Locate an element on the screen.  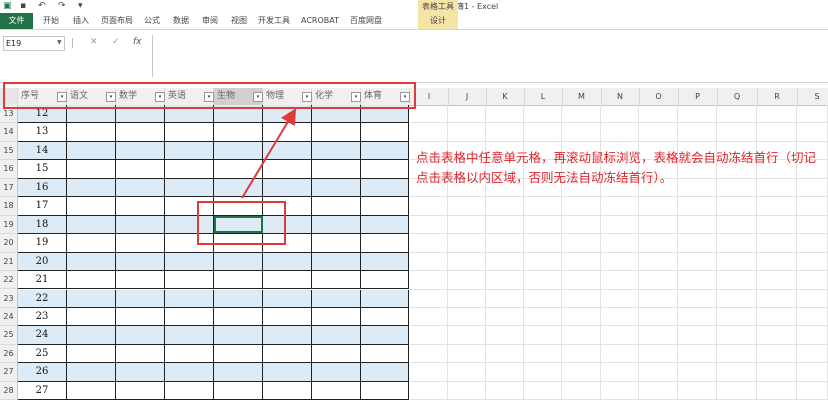
tab-formulas: 公式 is located at coordinates (152, 21).